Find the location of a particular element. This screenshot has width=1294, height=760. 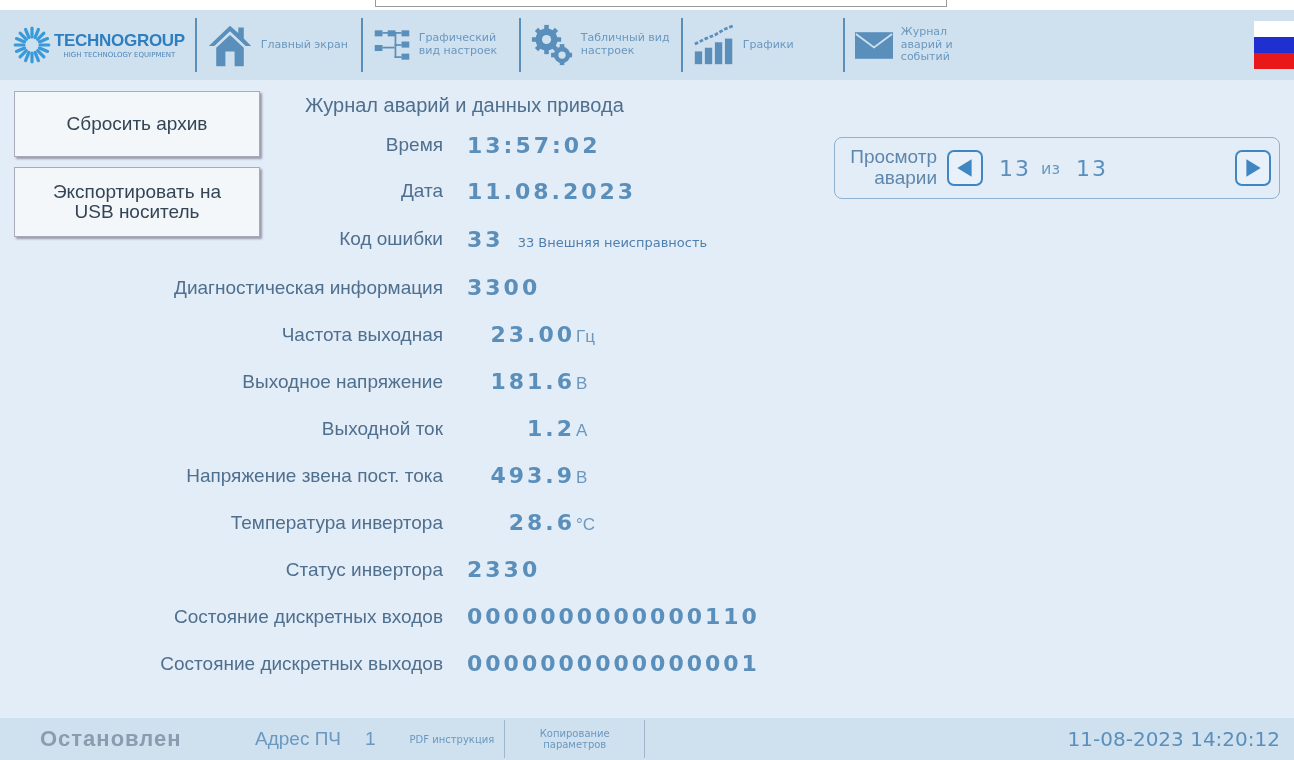

field-value: 23.00 is located at coordinates (532, 334).